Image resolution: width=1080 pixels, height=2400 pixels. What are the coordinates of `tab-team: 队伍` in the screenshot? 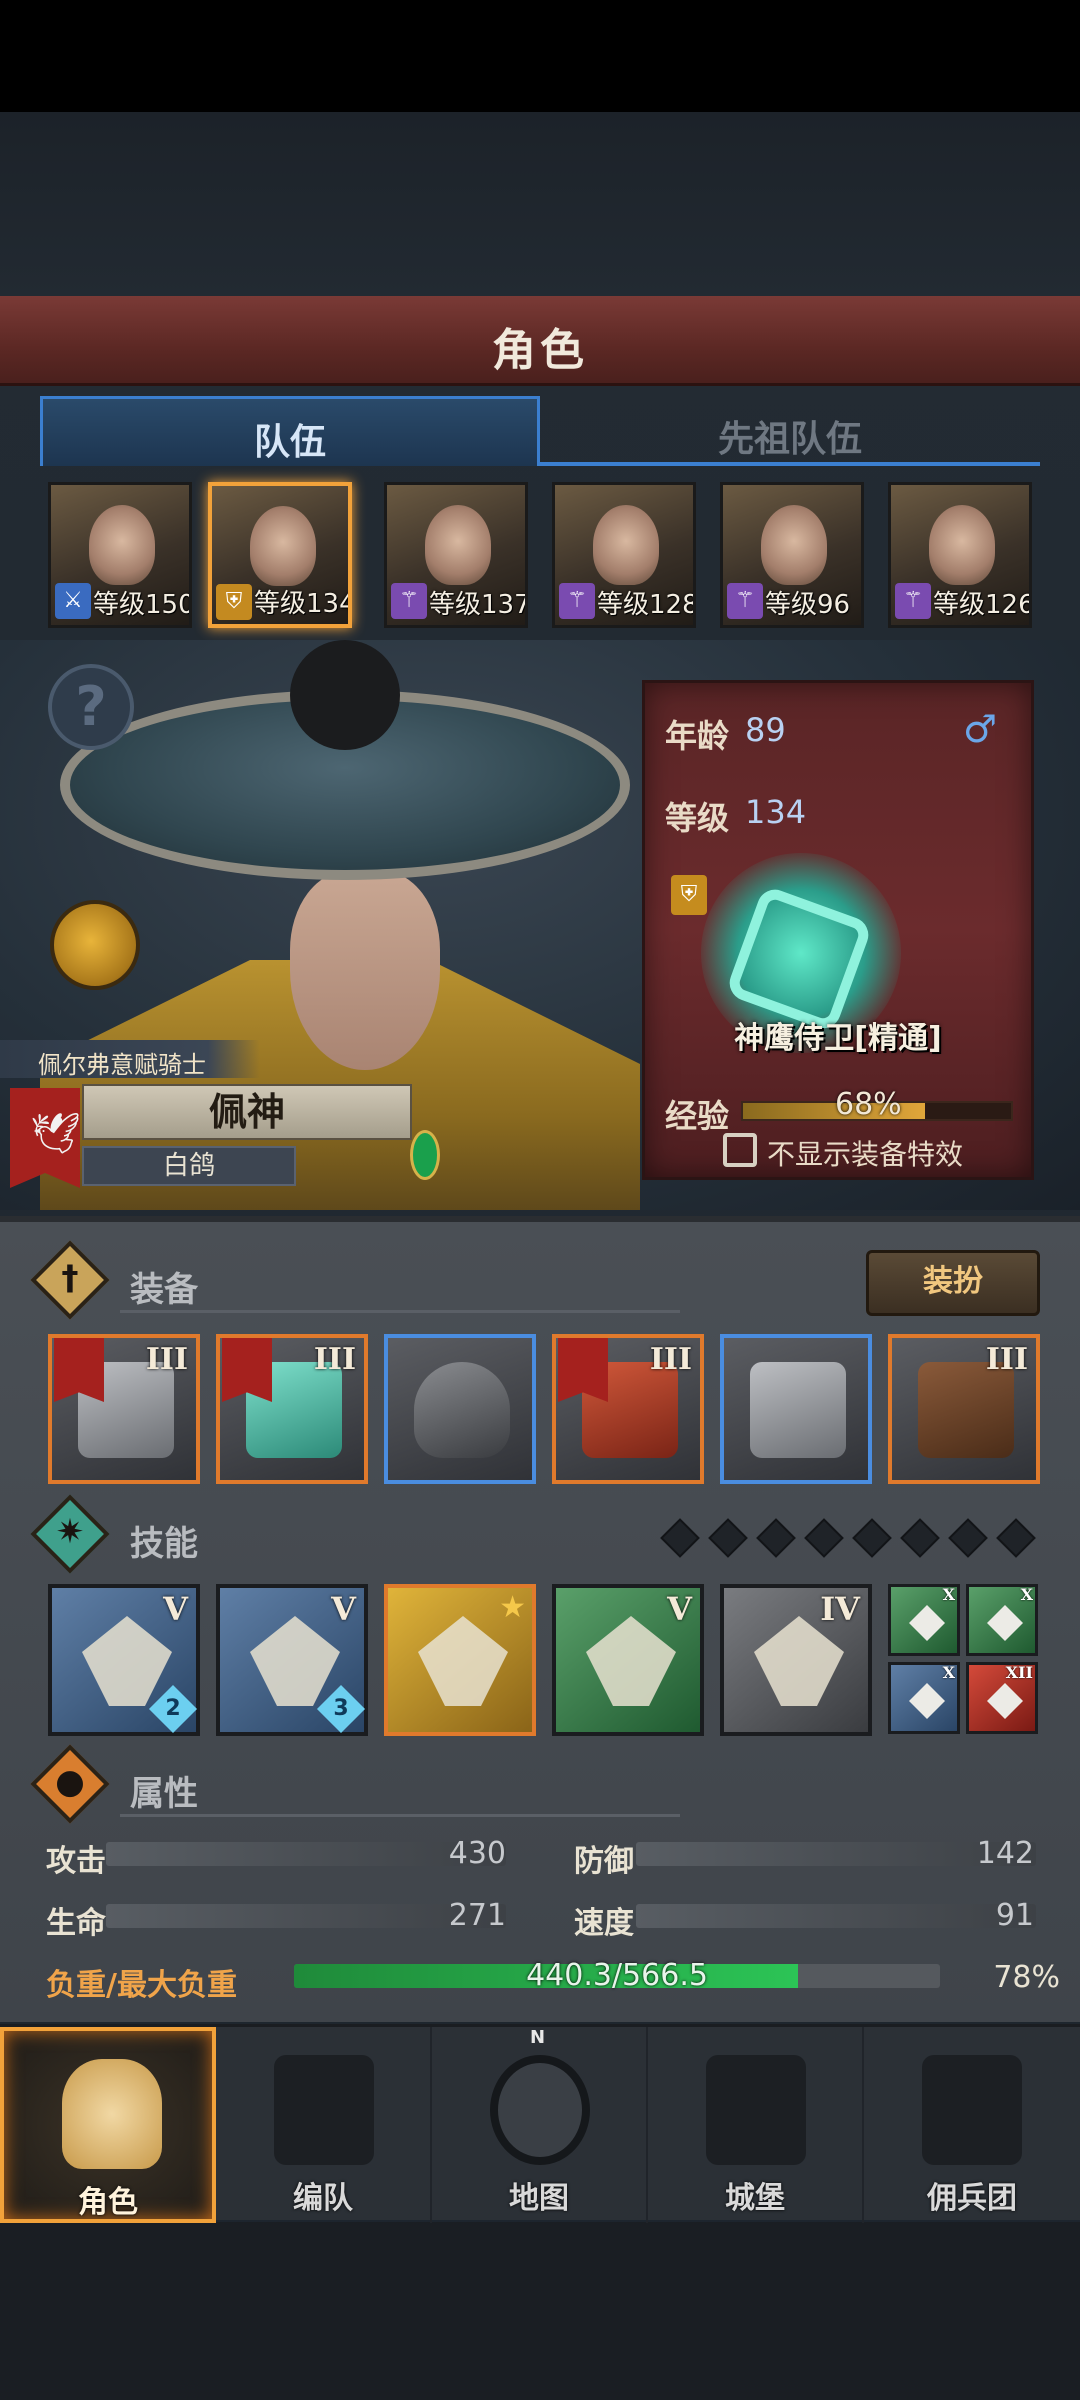 It's located at (290, 431).